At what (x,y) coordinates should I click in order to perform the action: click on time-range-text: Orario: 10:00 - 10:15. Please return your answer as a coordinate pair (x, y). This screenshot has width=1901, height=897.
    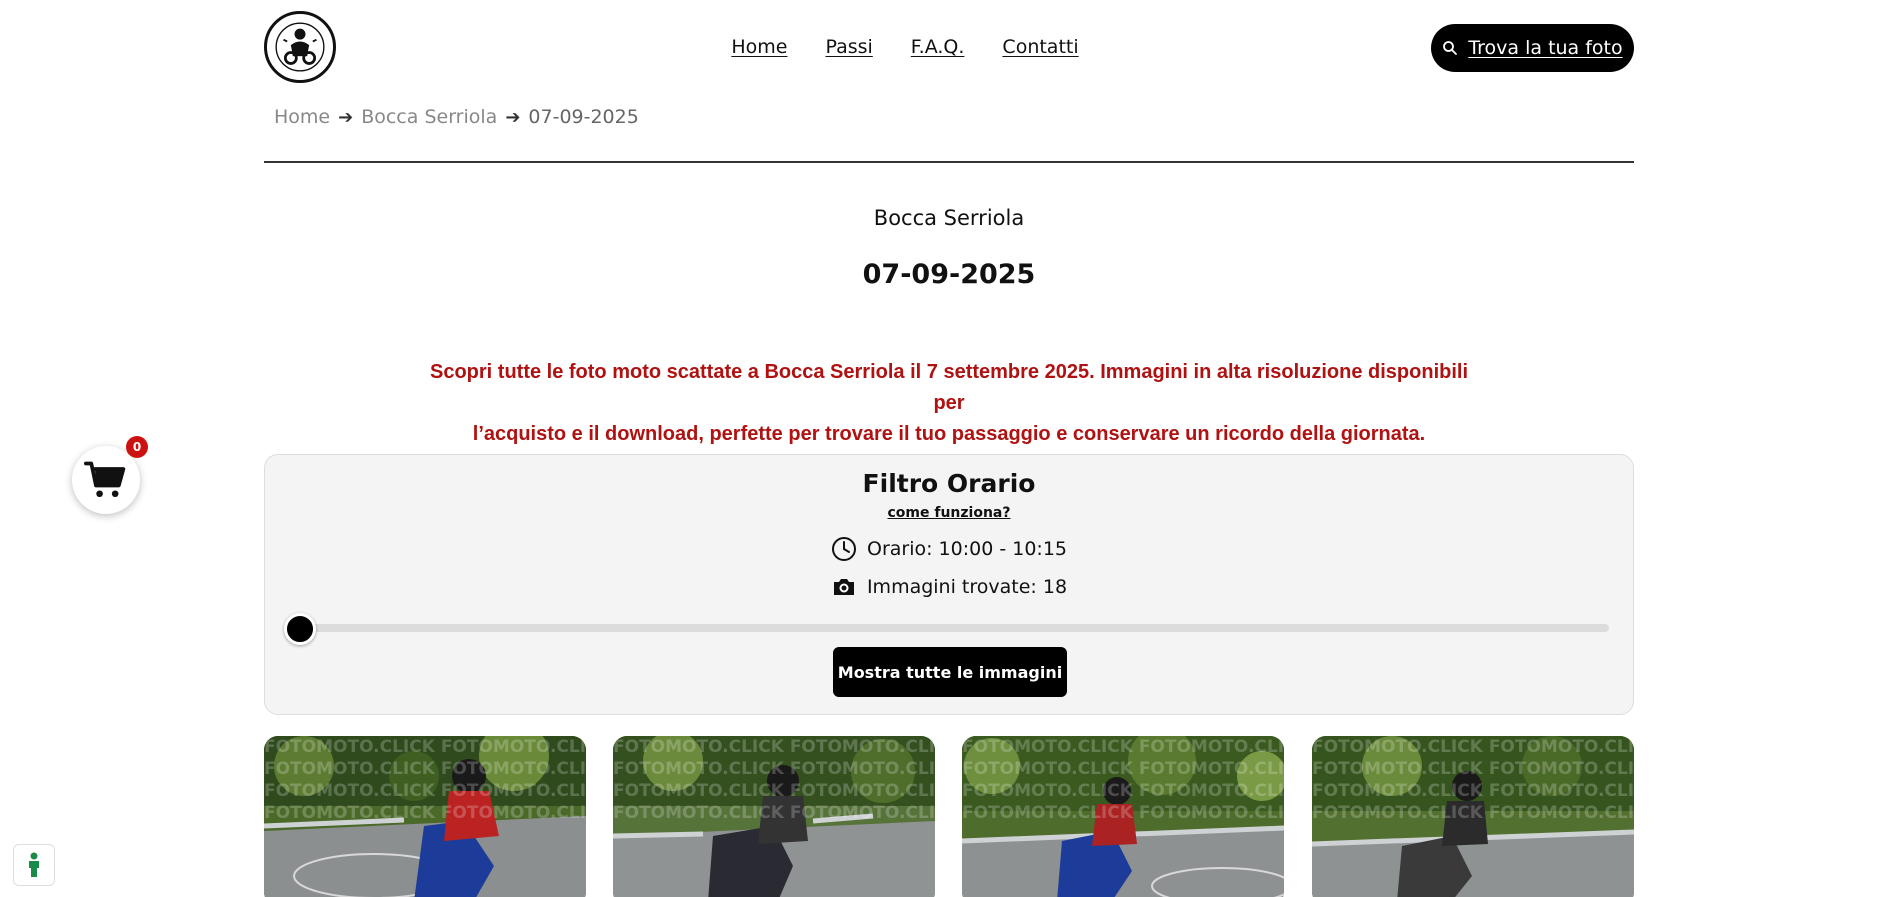
    Looking at the image, I should click on (966, 549).